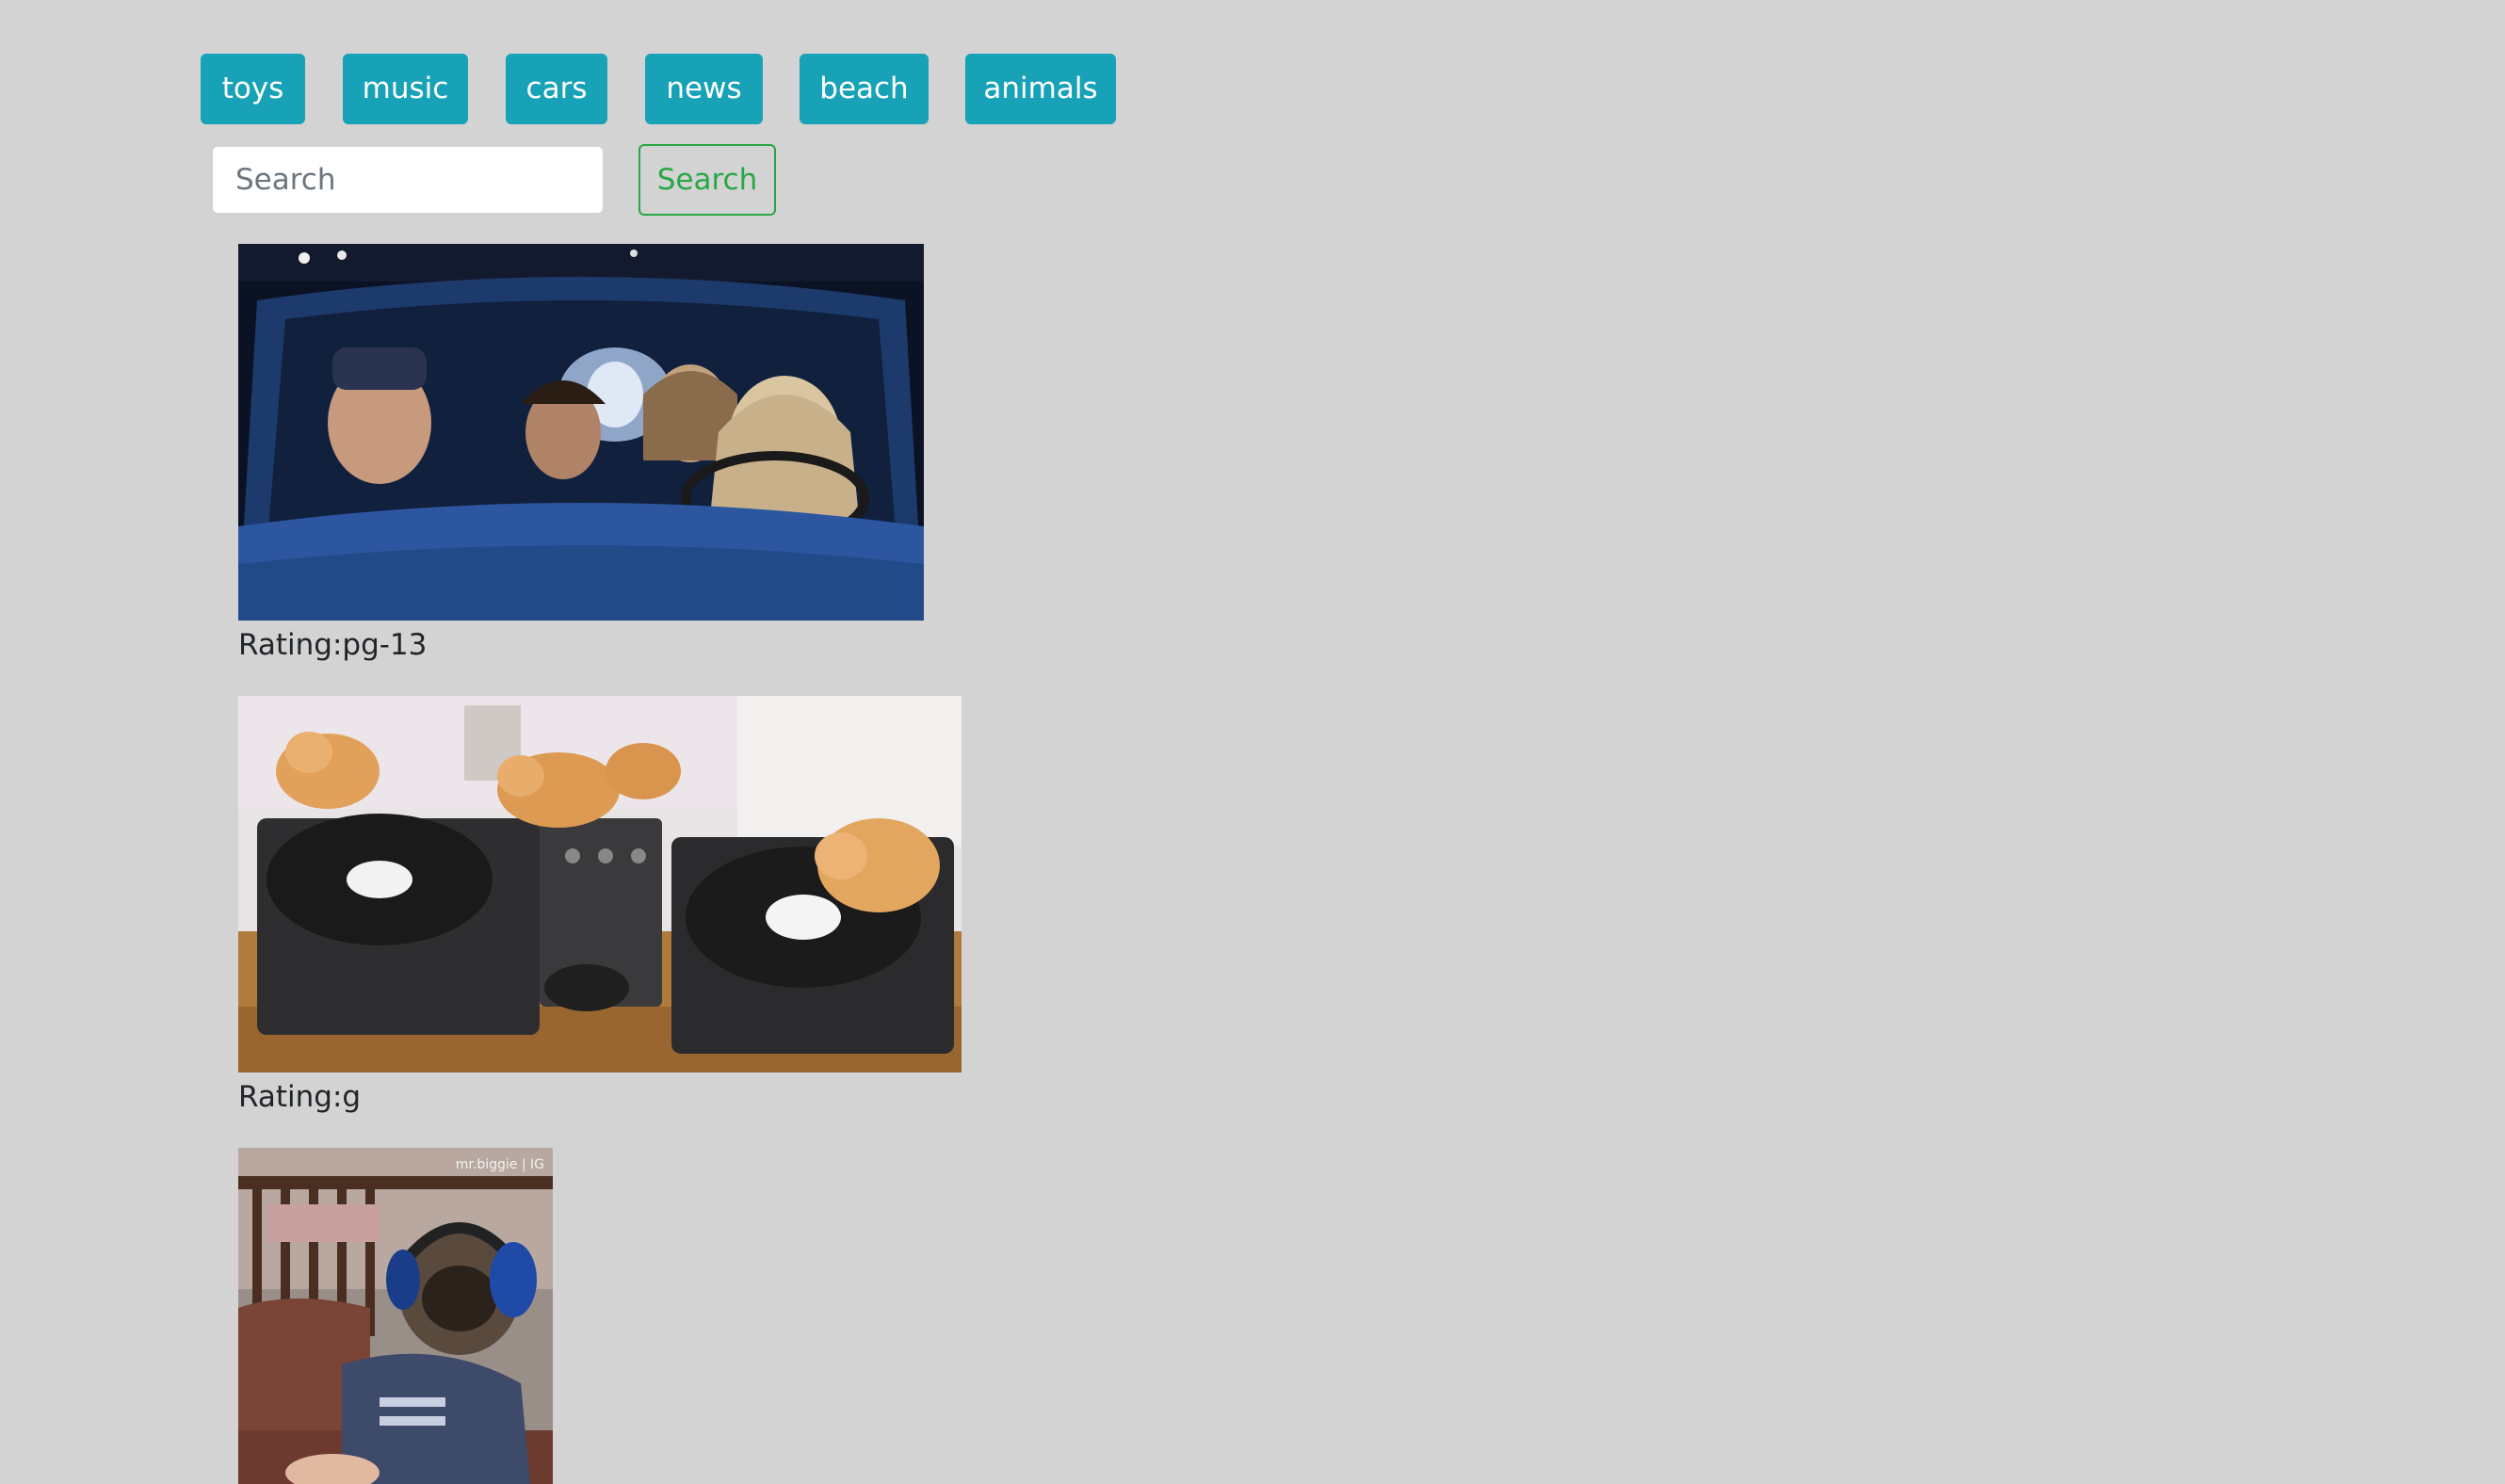 This screenshot has width=2505, height=1484. Describe the element at coordinates (1040, 89) in the screenshot. I see `topic-button-animals: animals` at that location.